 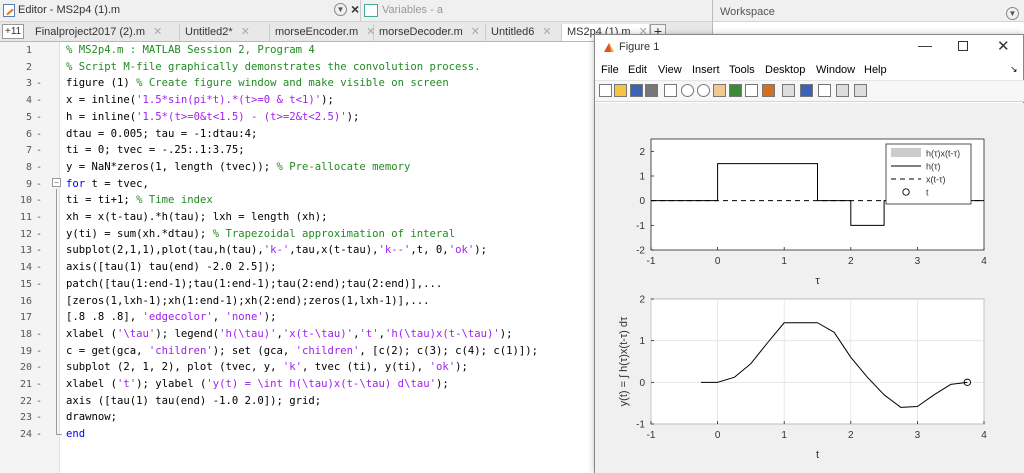 What do you see at coordinates (355, 9) in the screenshot?
I see `close-editor-icon: ×` at bounding box center [355, 9].